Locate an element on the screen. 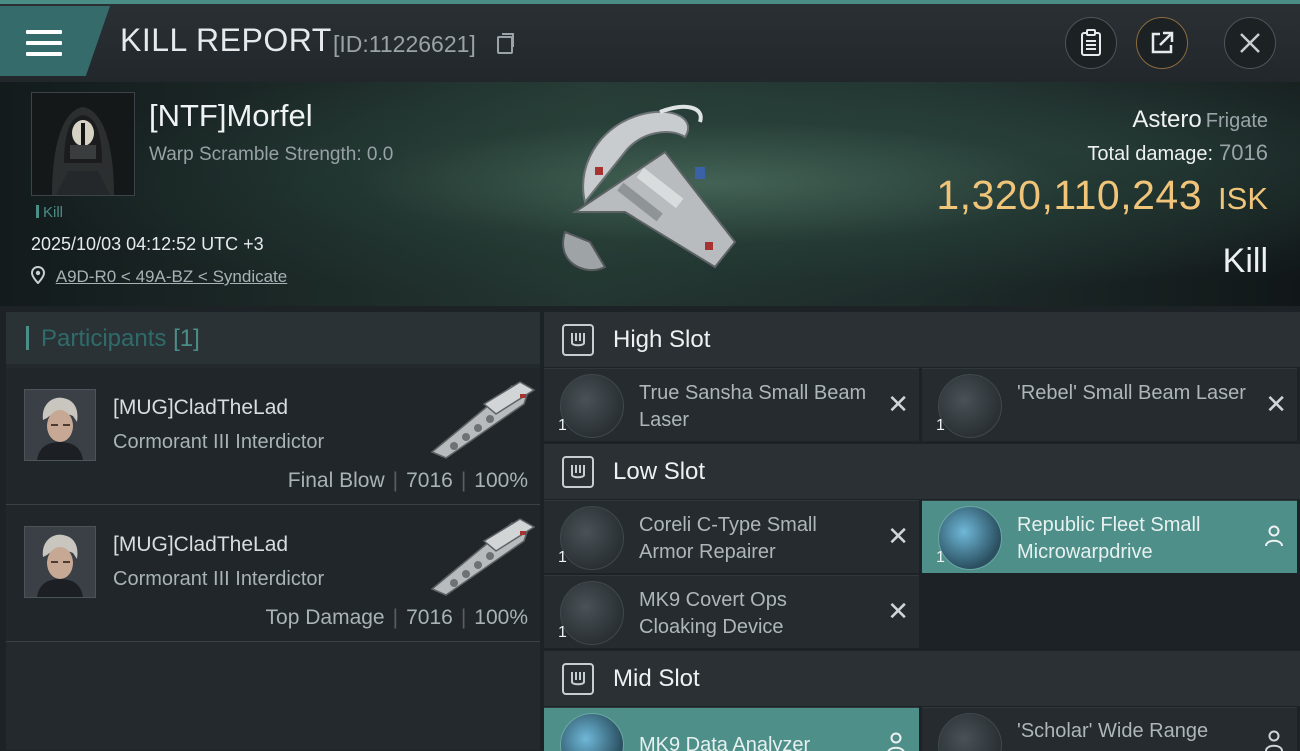 This screenshot has width=1300, height=751. report-button is located at coordinates (1091, 43).